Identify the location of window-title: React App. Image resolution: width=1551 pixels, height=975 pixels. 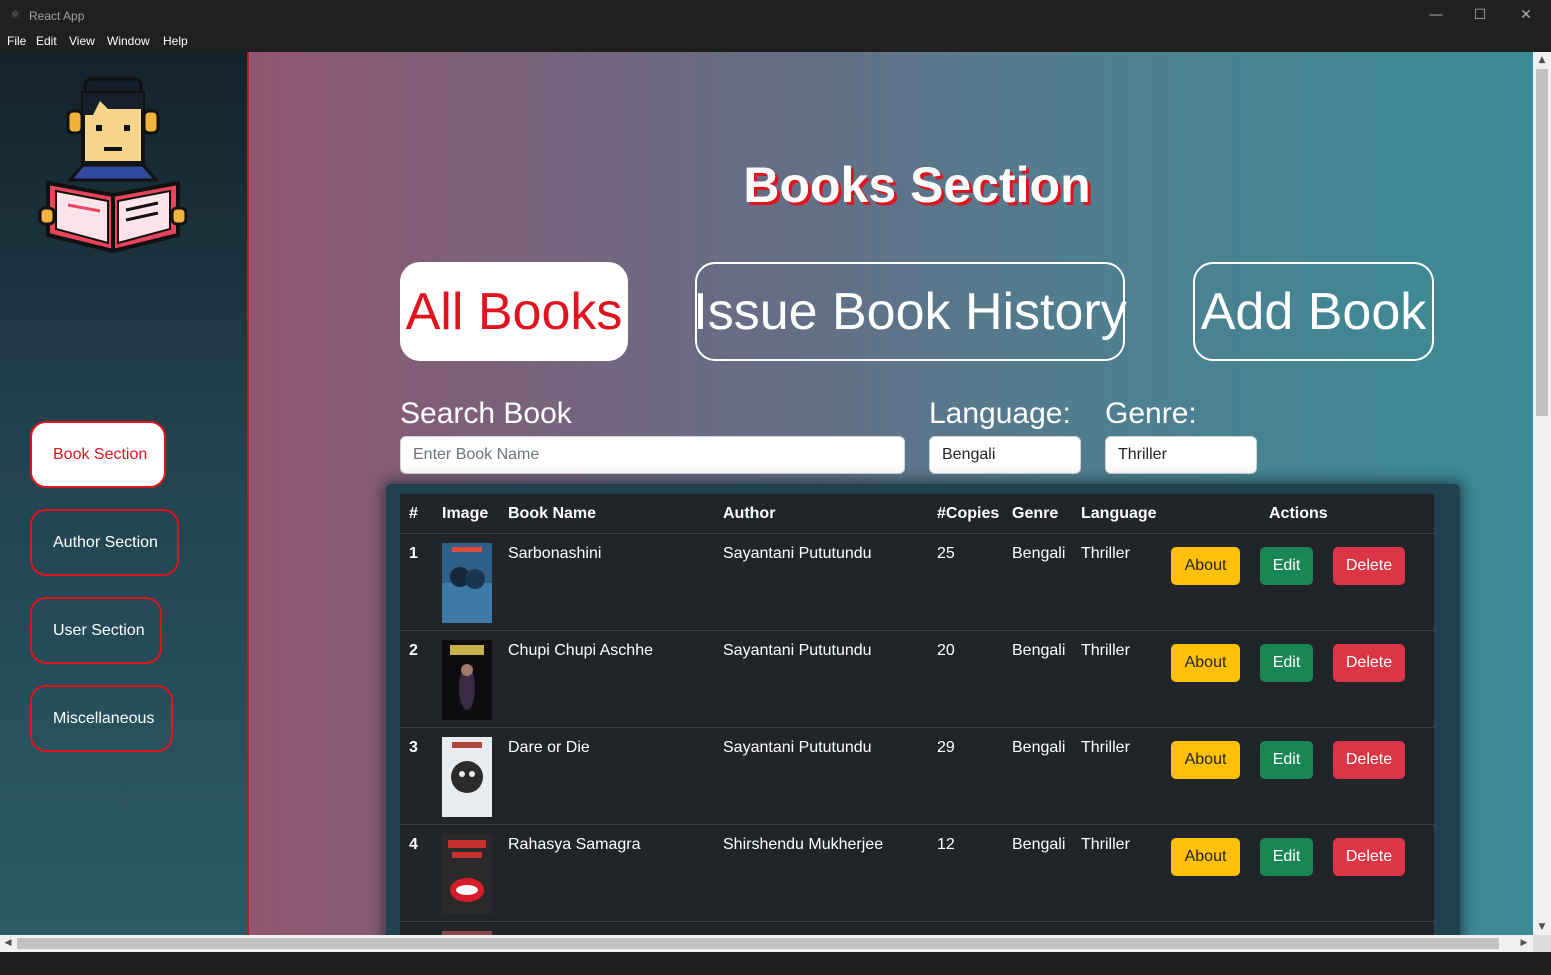
(57, 16).